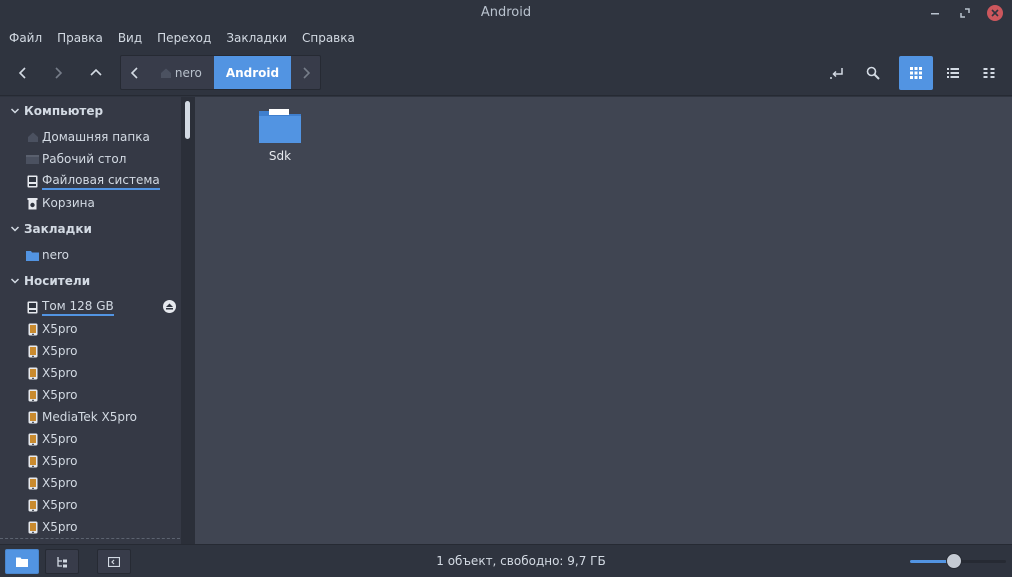  Describe the element at coordinates (506, 73) in the screenshot. I see `toolbar: nero Android` at that location.